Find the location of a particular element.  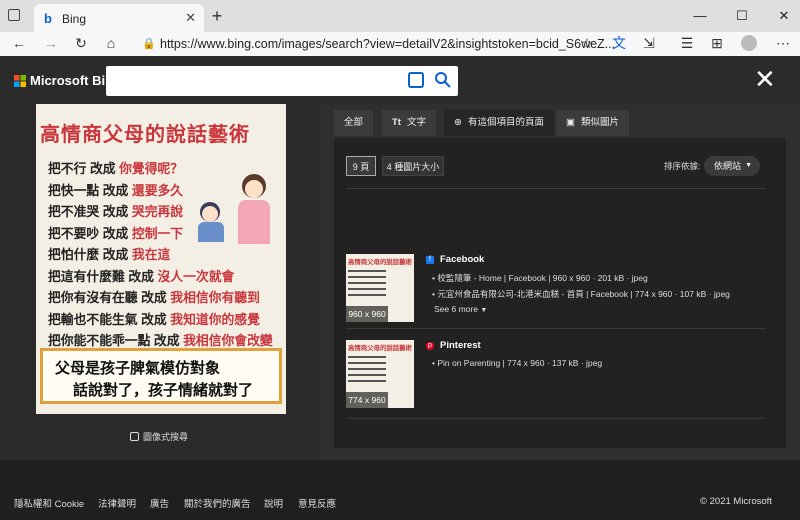

poster-line: 把你有沒有在聽 改成 我相信你有聽到 is located at coordinates (154, 296).